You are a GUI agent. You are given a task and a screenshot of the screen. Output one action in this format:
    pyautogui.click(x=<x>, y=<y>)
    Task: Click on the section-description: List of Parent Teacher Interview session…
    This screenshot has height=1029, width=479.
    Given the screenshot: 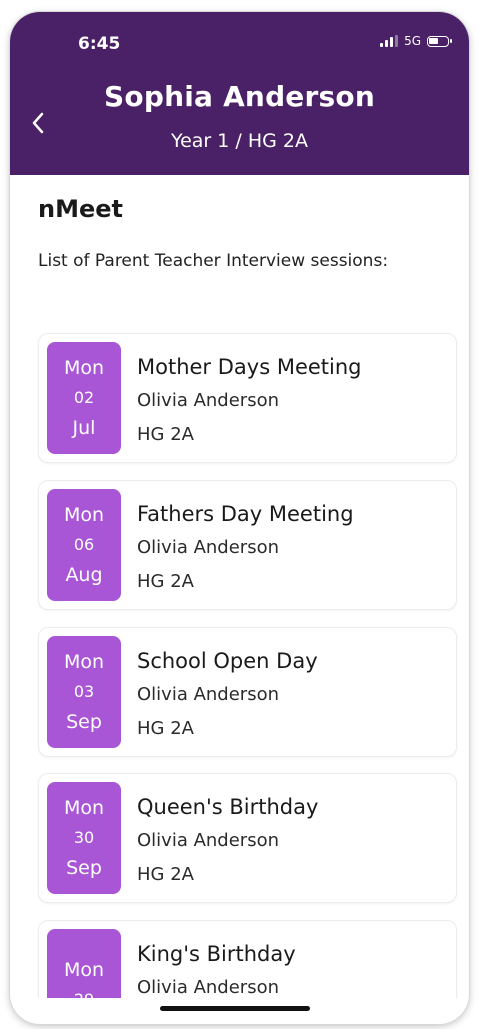 What is the action you would take?
    pyautogui.click(x=213, y=261)
    